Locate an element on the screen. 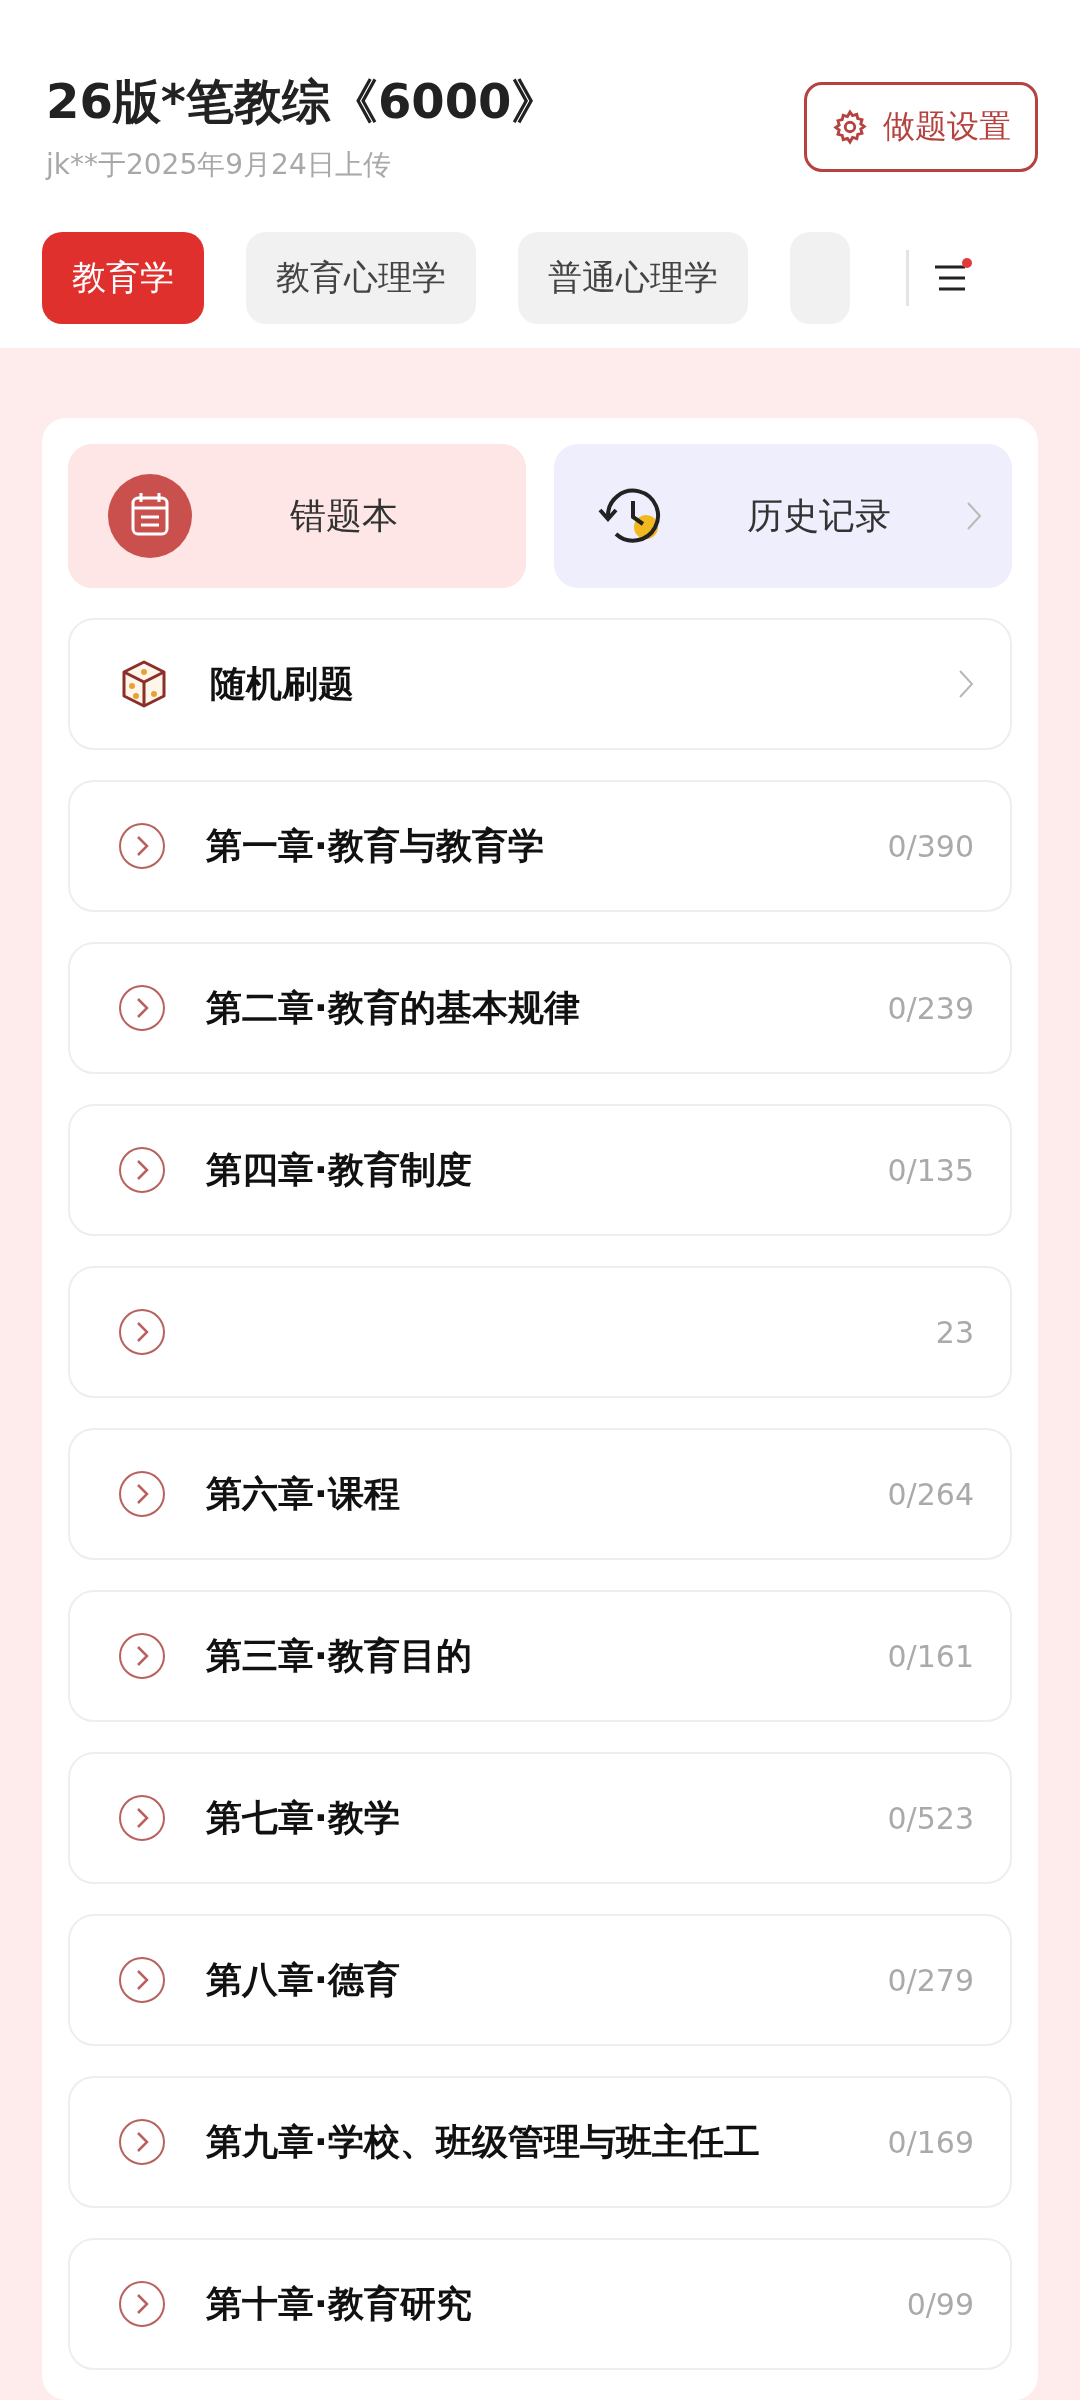  chapter-item: 第一章·教育与教育学 0/390 is located at coordinates (540, 846).